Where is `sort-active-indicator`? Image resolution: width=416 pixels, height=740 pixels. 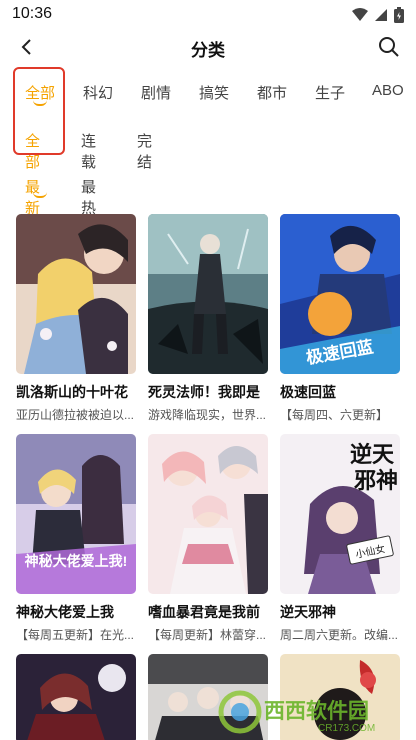
sort-active-indicator is located at coordinates (40, 195).